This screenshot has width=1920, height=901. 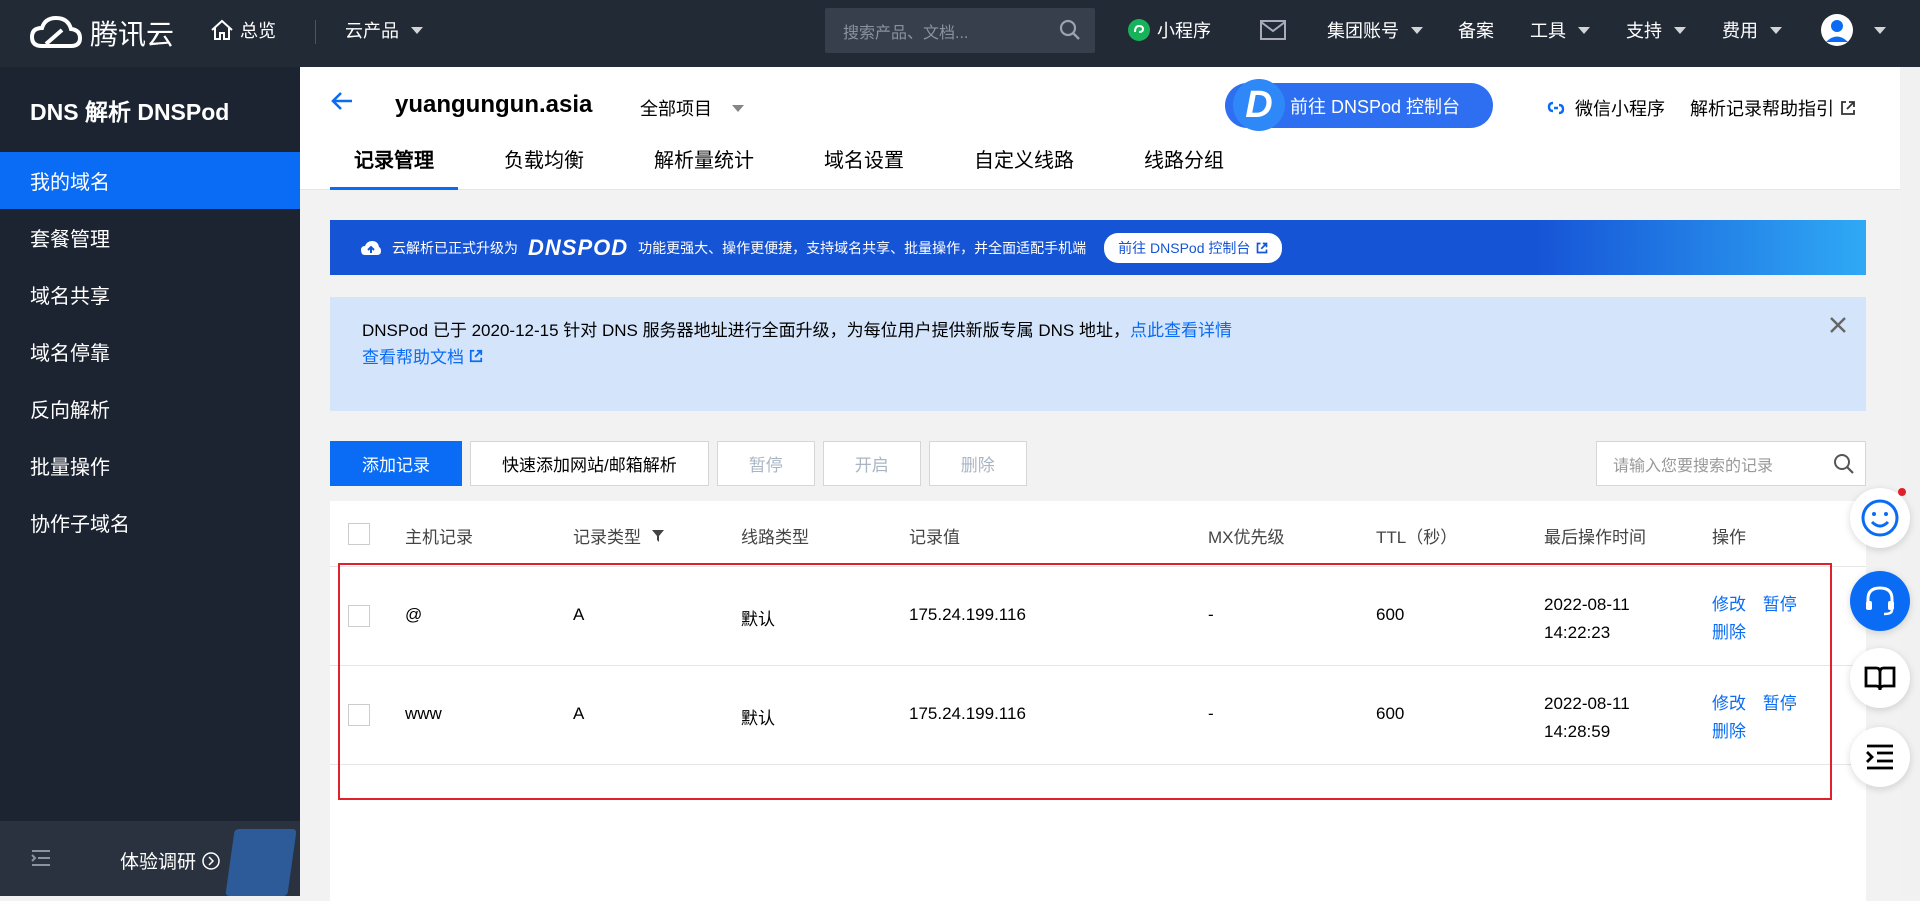 I want to click on back-arrow-icon, so click(x=342, y=101).